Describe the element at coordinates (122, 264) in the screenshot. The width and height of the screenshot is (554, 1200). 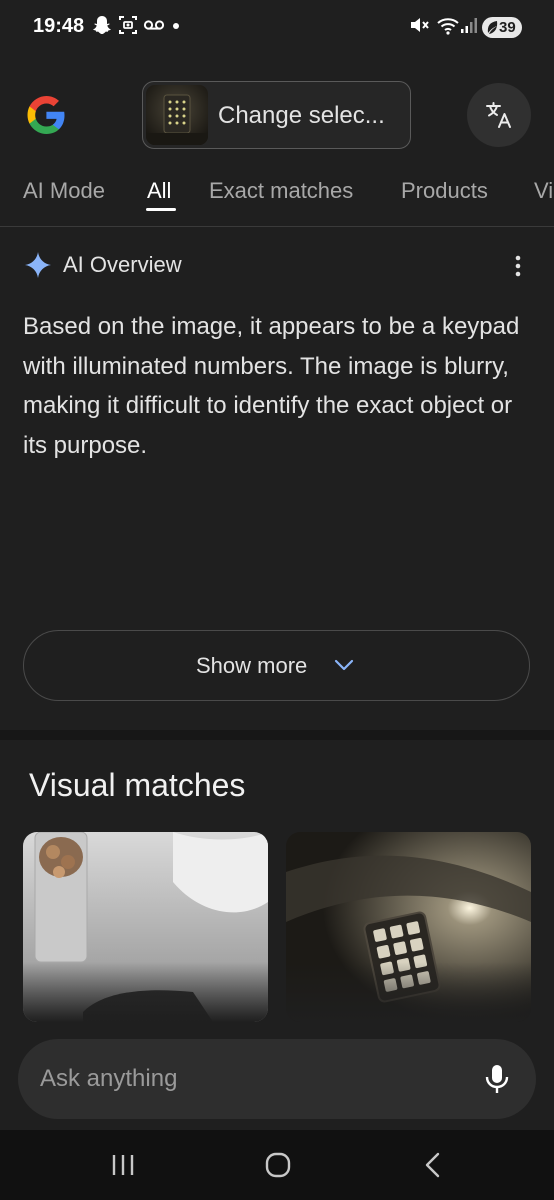
I see `ai-overview-title: AI Overview` at that location.